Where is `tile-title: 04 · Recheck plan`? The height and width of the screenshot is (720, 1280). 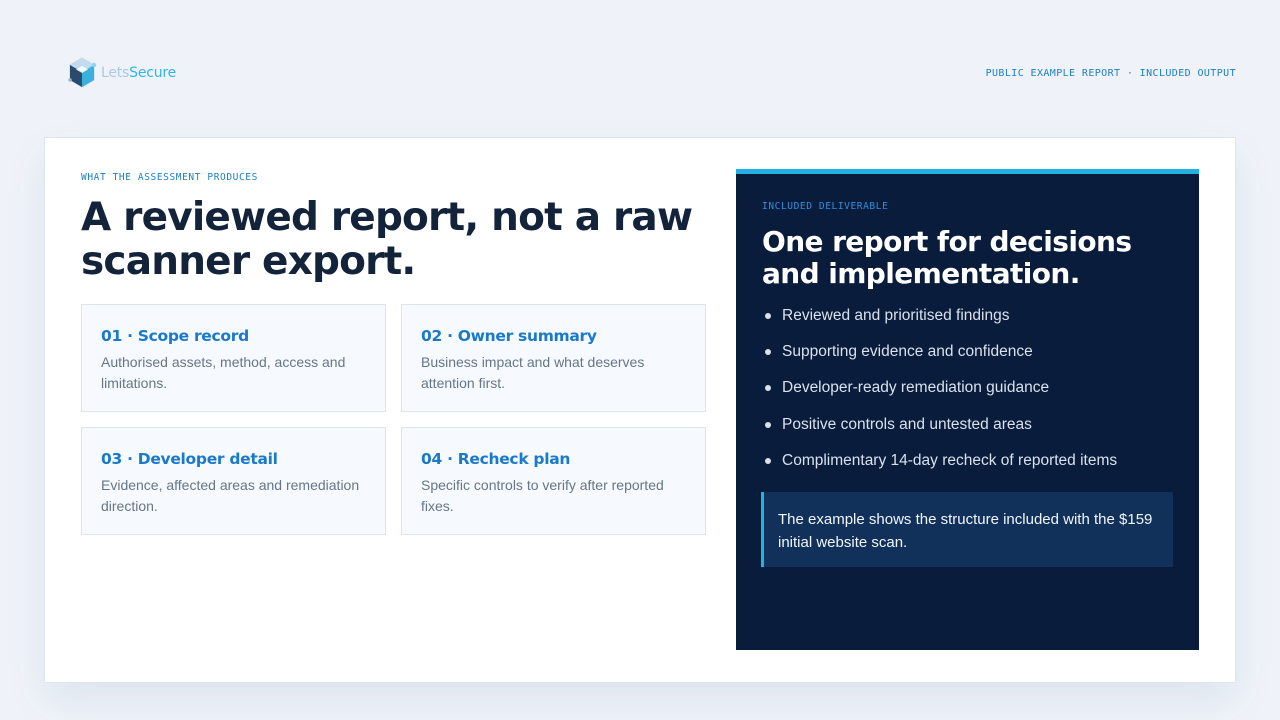
tile-title: 04 · Recheck plan is located at coordinates (496, 459).